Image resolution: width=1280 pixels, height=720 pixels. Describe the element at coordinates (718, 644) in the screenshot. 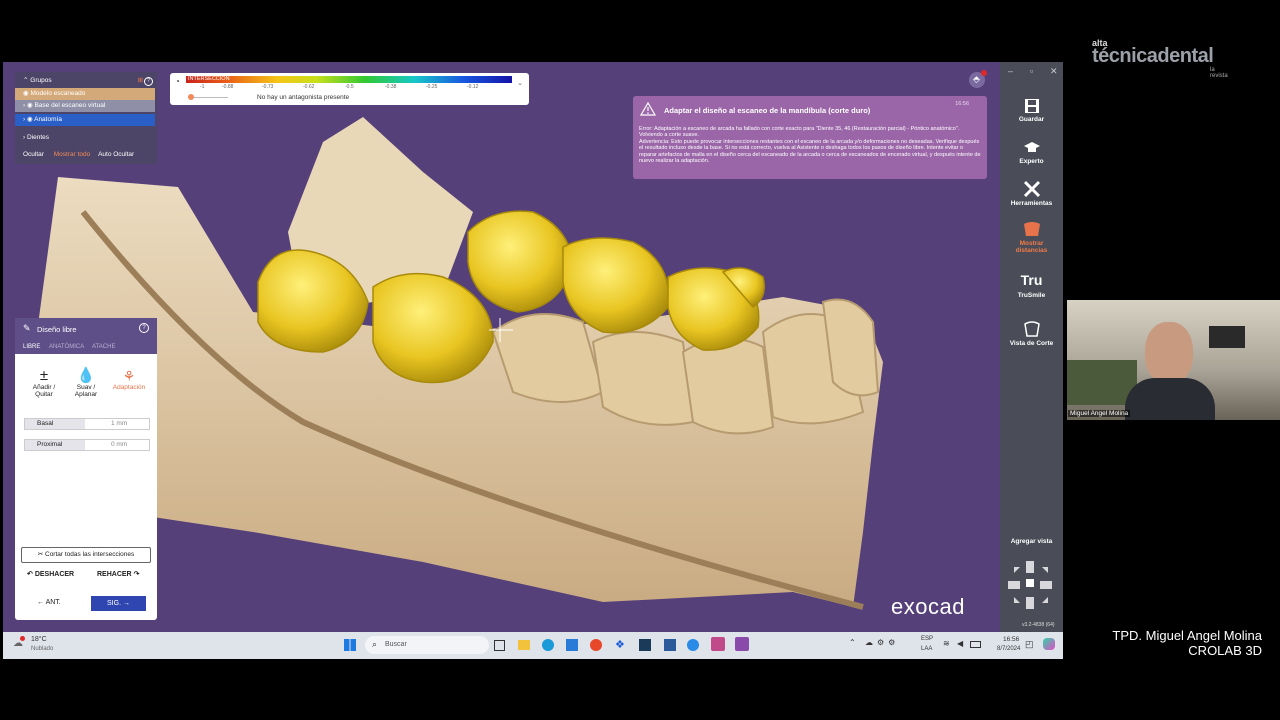

I see `exocad-task-icon` at that location.